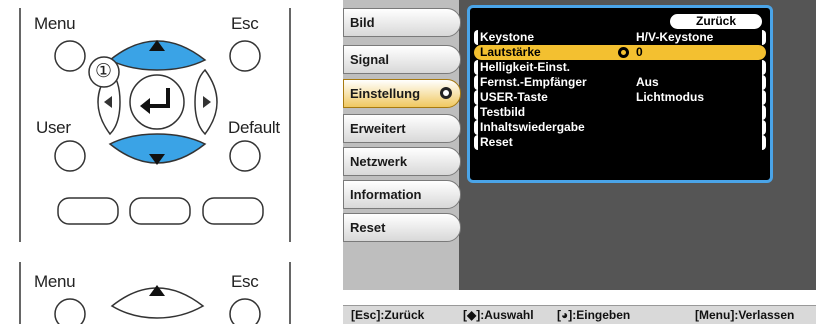  I want to click on tab-reset: Reset, so click(402, 227).